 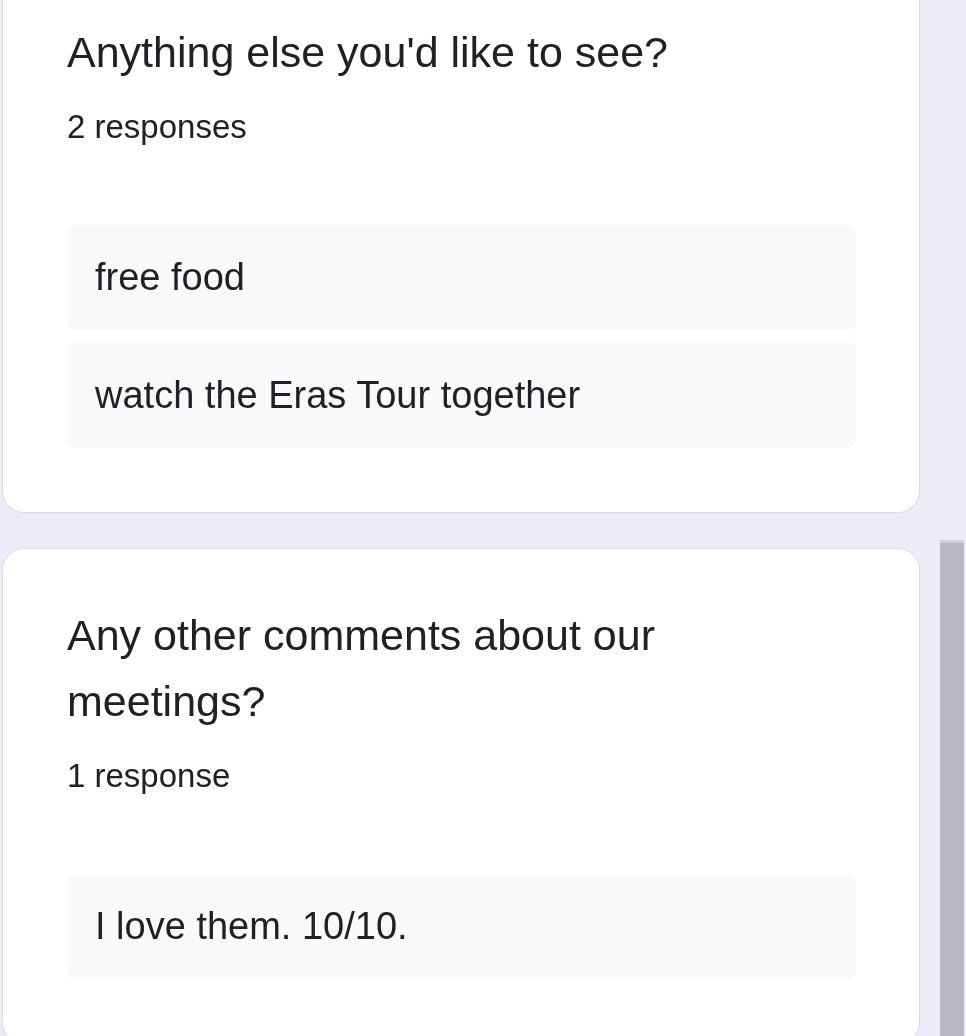 What do you see at coordinates (368, 52) in the screenshot?
I see `question-title: Anything else you'd like to see?` at bounding box center [368, 52].